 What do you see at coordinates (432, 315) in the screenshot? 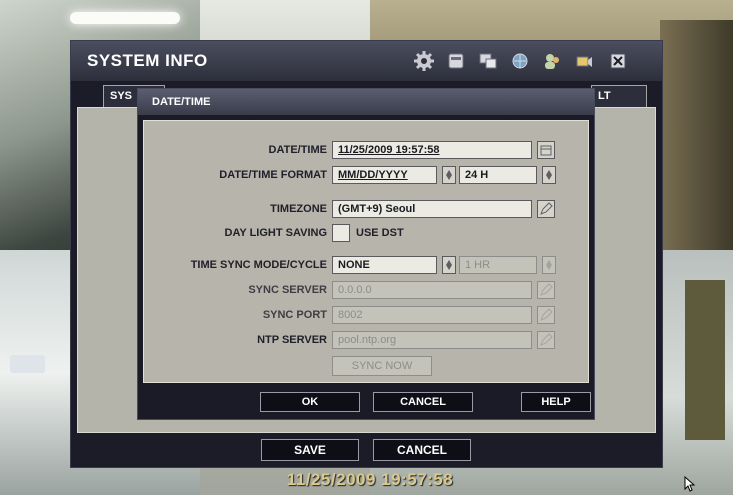
I see `sync-port-field: 8002` at bounding box center [432, 315].